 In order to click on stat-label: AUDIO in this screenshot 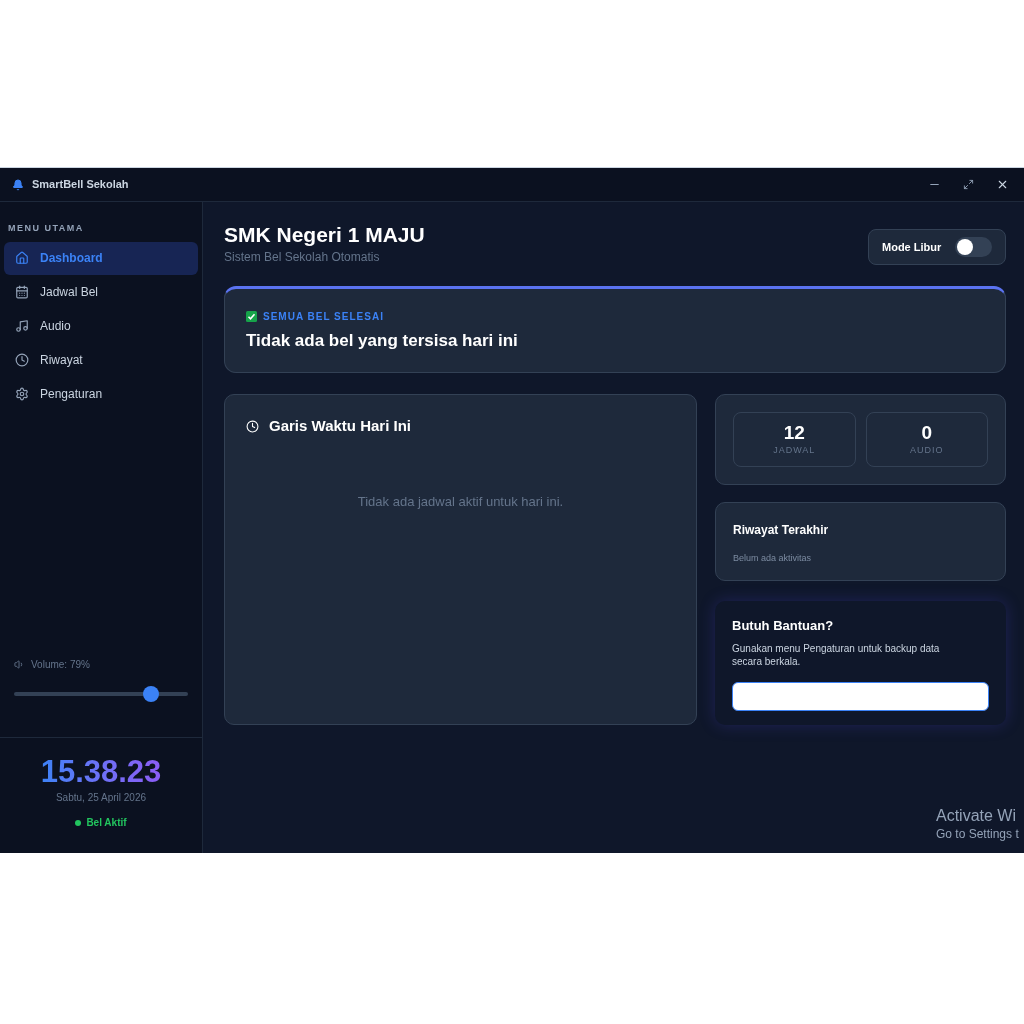, I will do `click(927, 450)`.